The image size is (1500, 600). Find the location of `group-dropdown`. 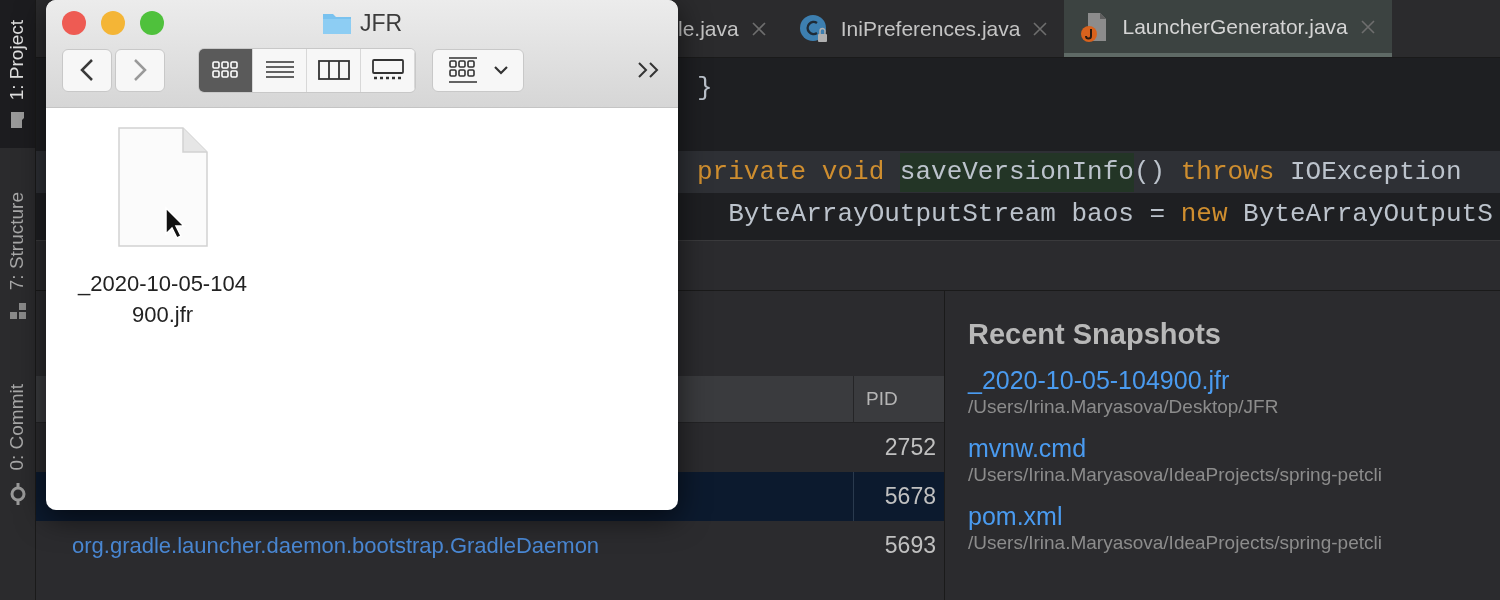

group-dropdown is located at coordinates (478, 70).